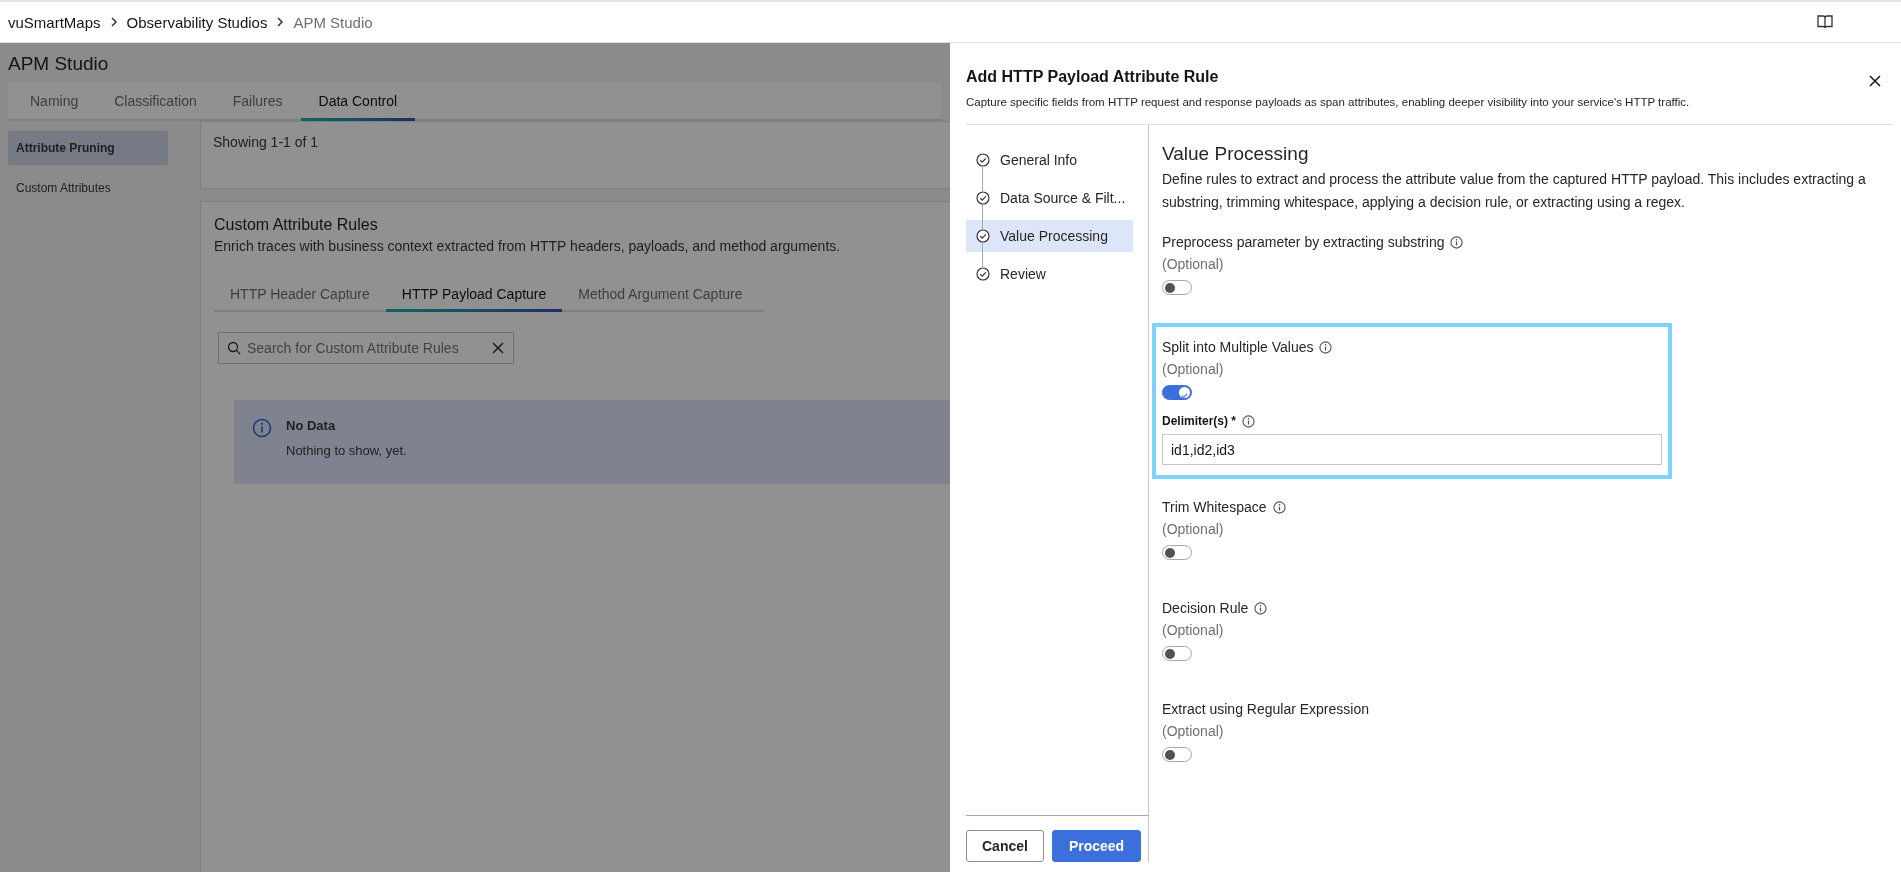  Describe the element at coordinates (1265, 709) in the screenshot. I see `option-label: Extract using Regular Expression` at that location.